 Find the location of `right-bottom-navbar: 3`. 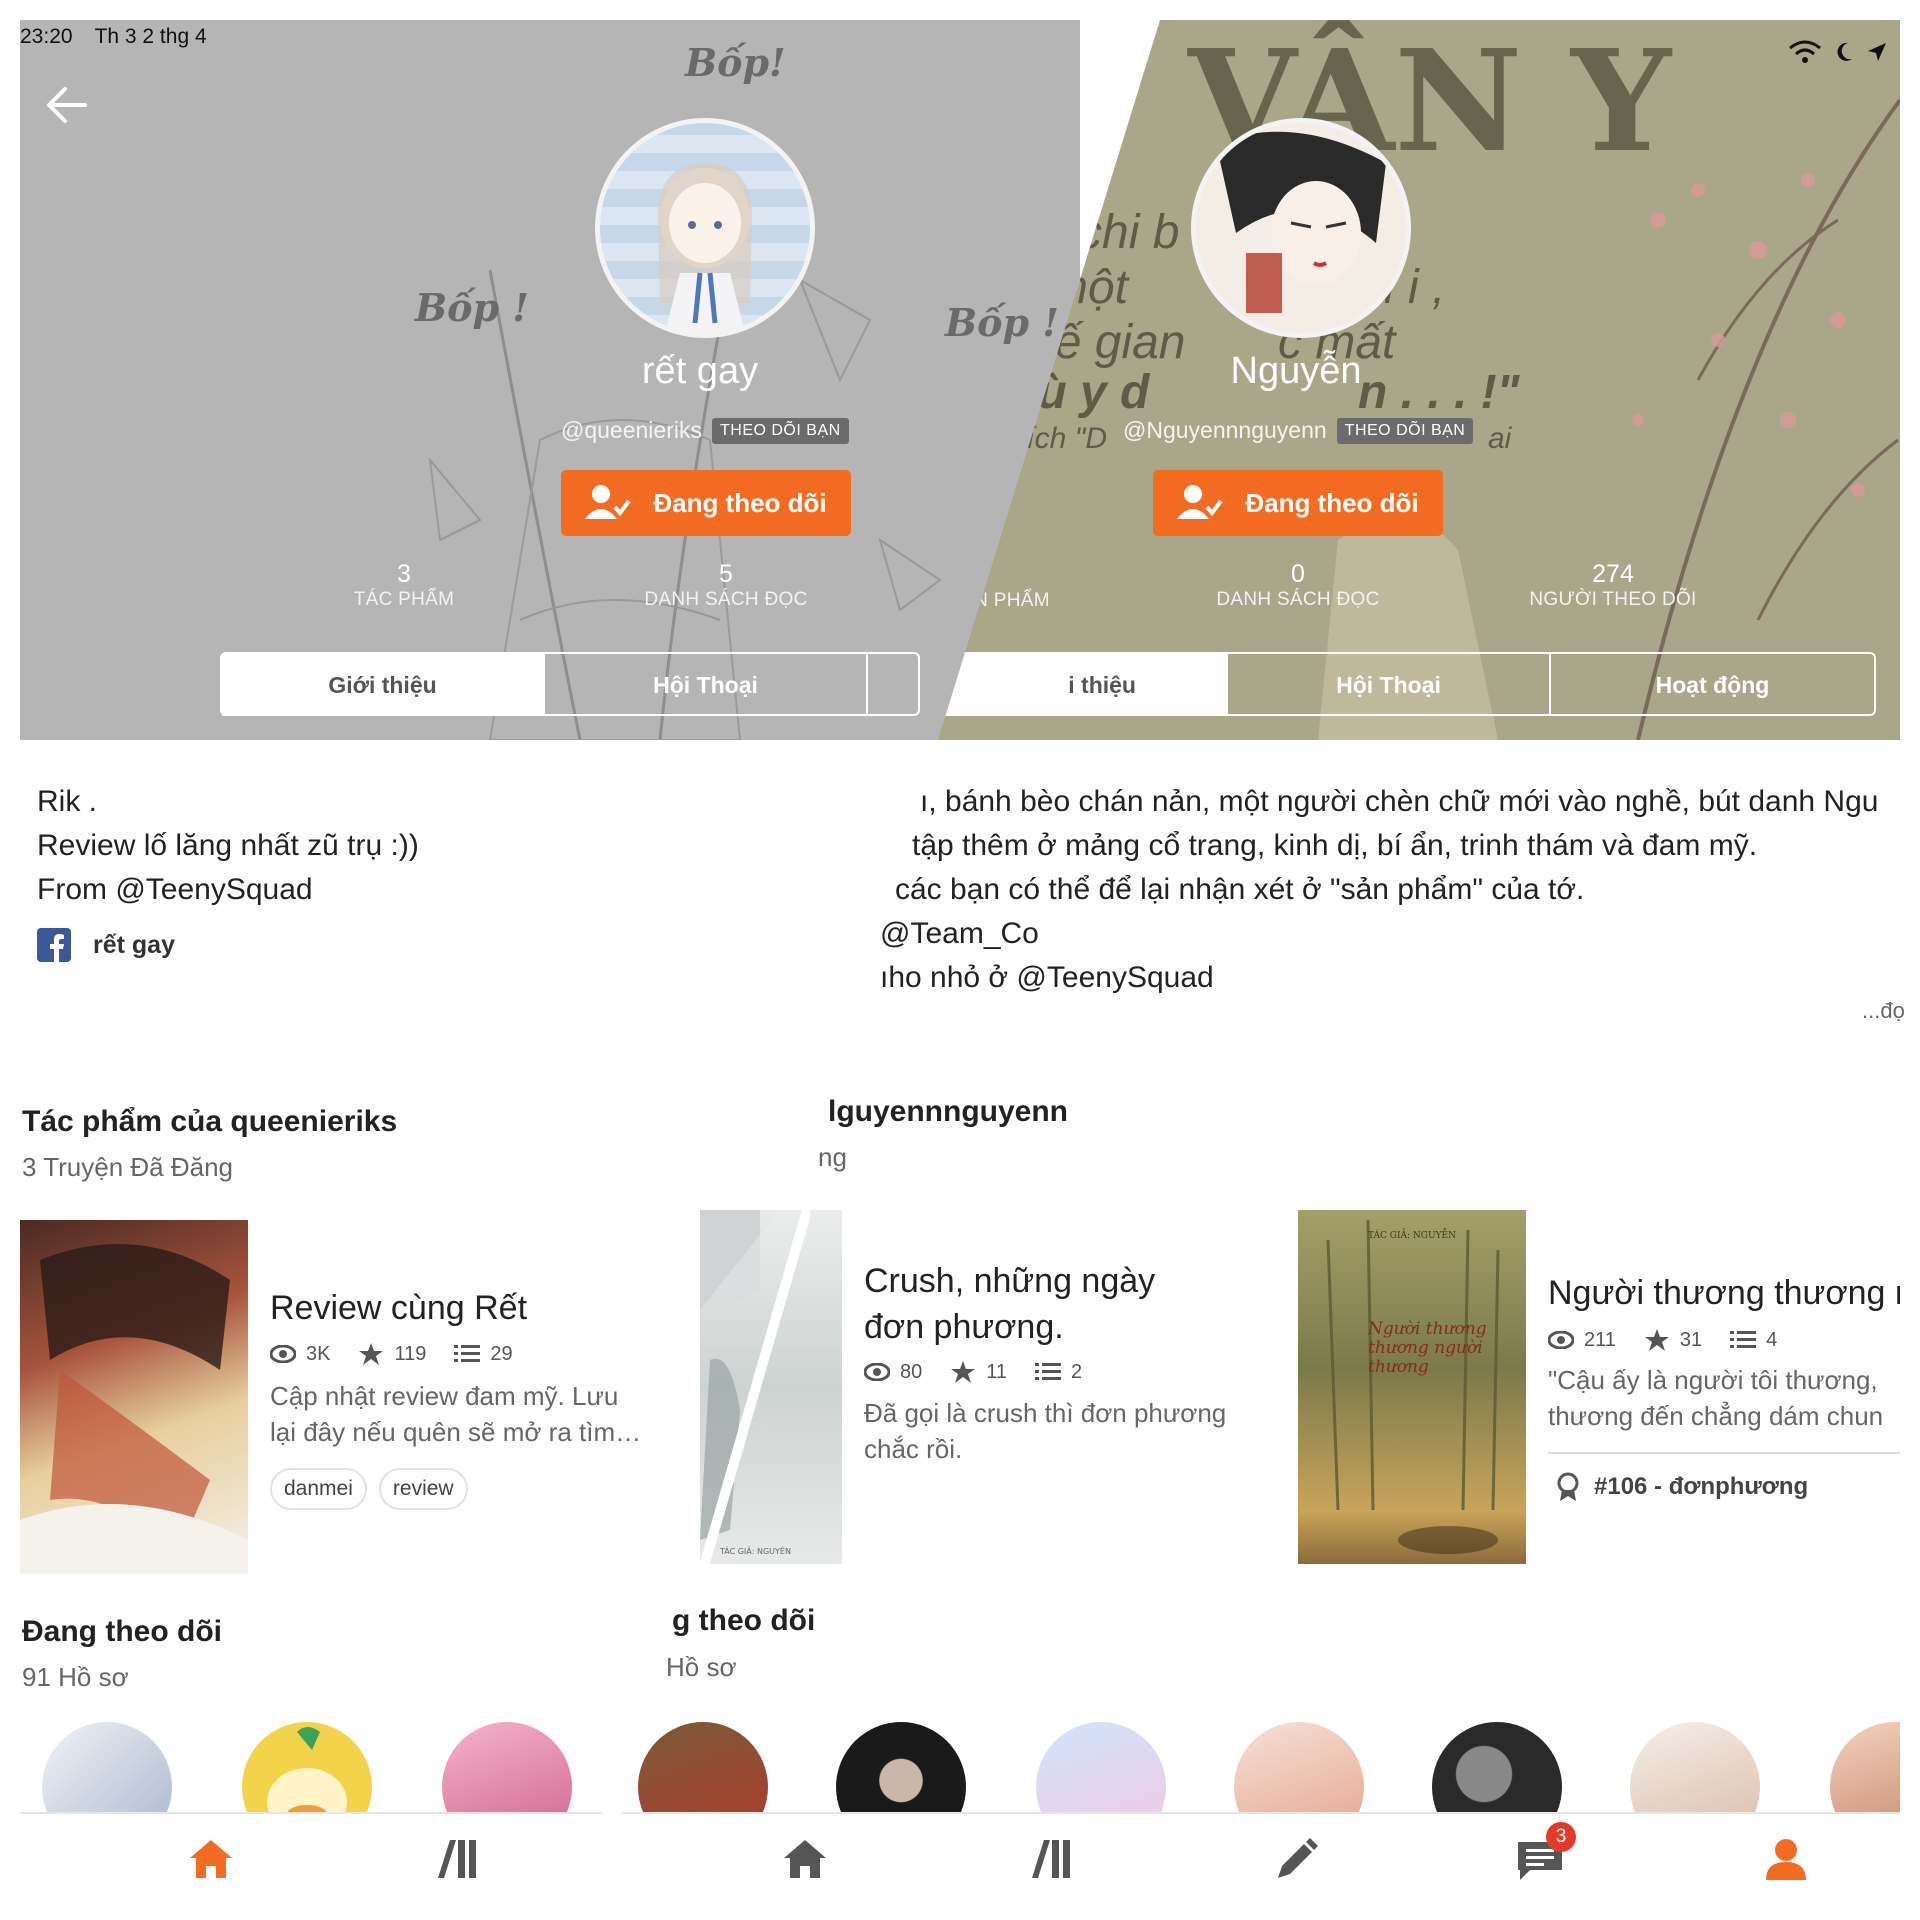

right-bottom-navbar: 3 is located at coordinates (1261, 1859).